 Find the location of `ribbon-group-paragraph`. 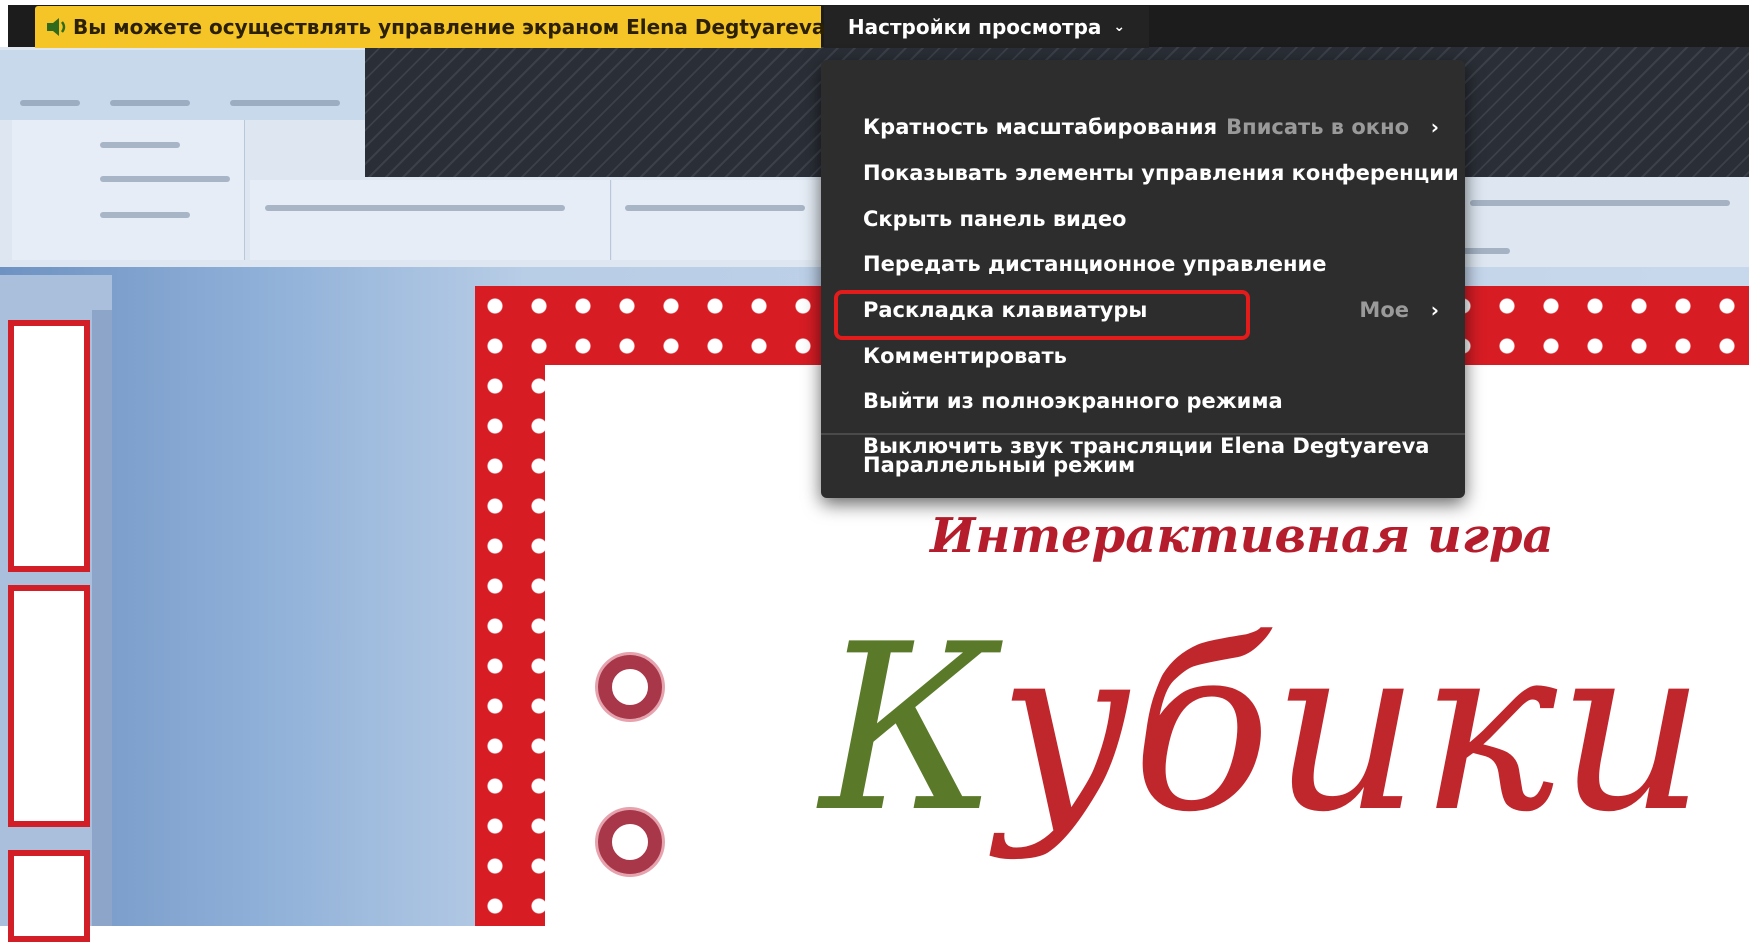

ribbon-group-paragraph is located at coordinates (717, 220).